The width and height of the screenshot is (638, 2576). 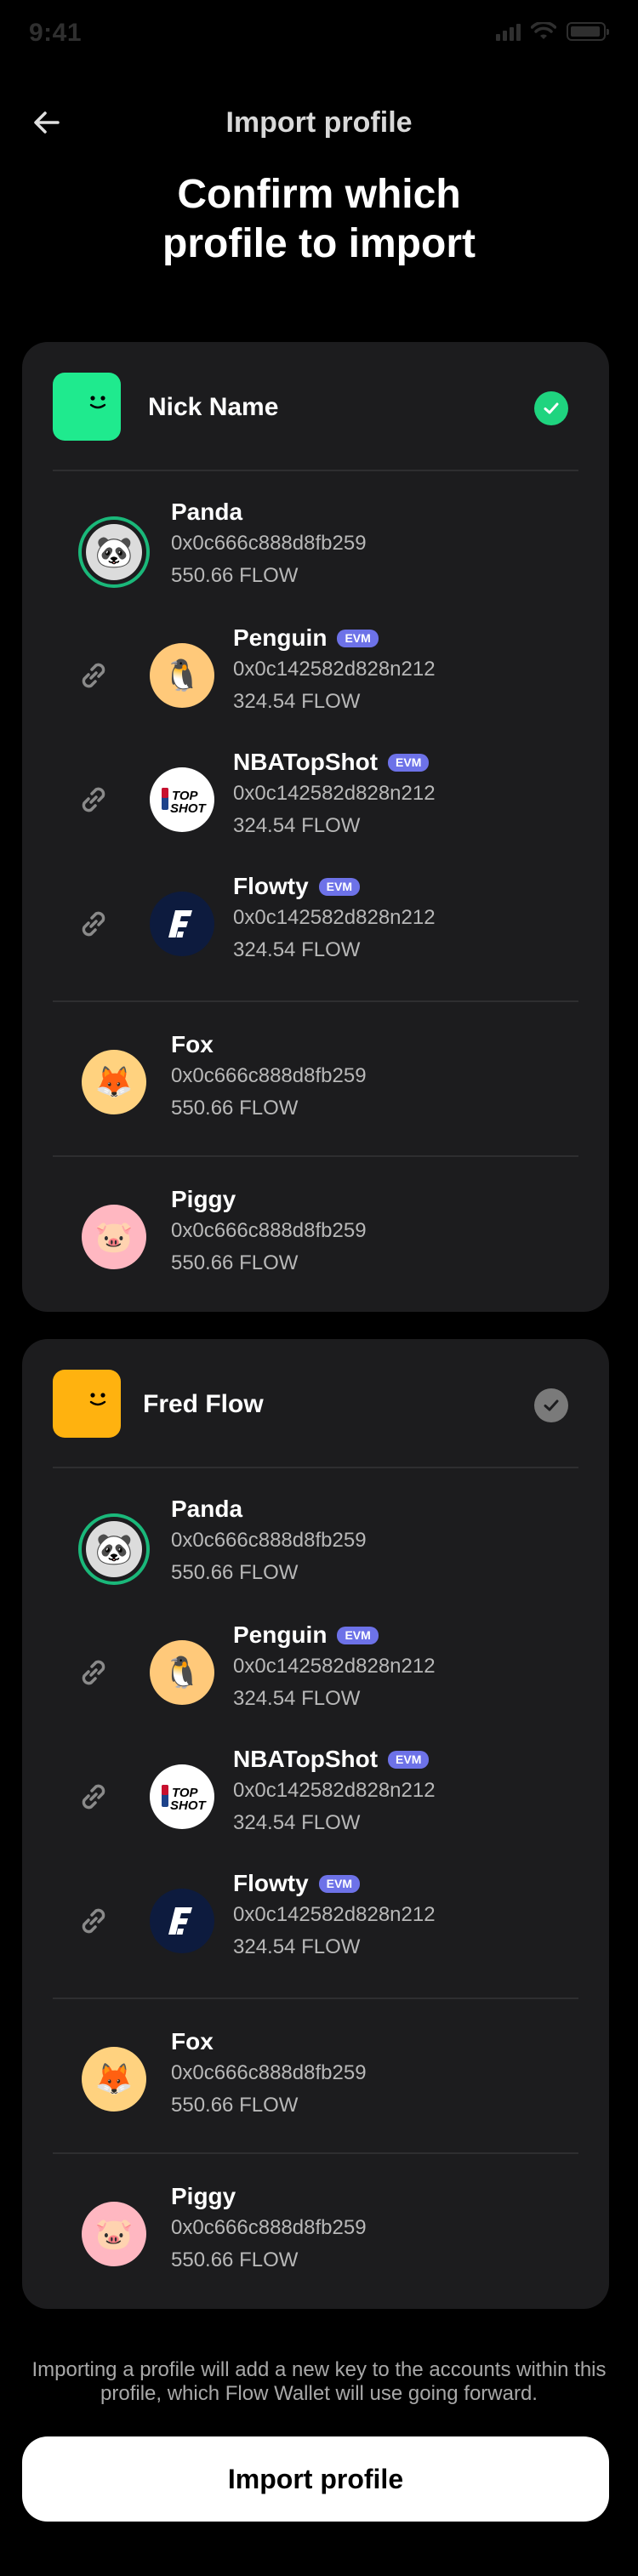 What do you see at coordinates (319, 194) in the screenshot?
I see `headline-line-1: Confirm which` at bounding box center [319, 194].